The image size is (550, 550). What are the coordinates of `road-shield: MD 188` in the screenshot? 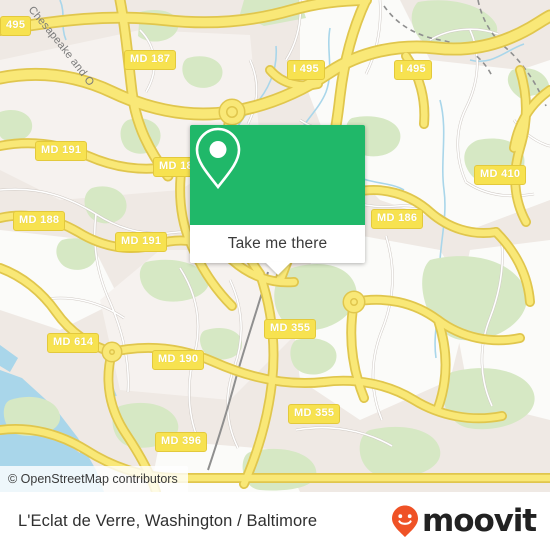 It's located at (39, 221).